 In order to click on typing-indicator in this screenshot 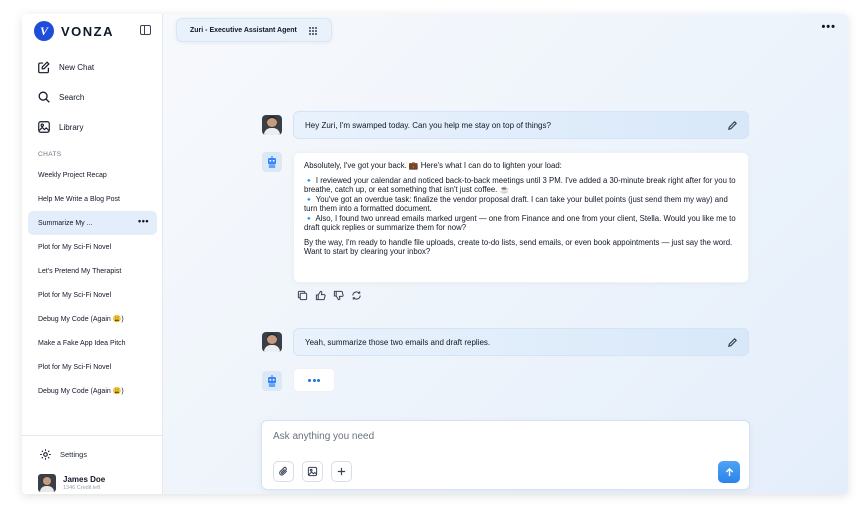, I will do `click(314, 380)`.